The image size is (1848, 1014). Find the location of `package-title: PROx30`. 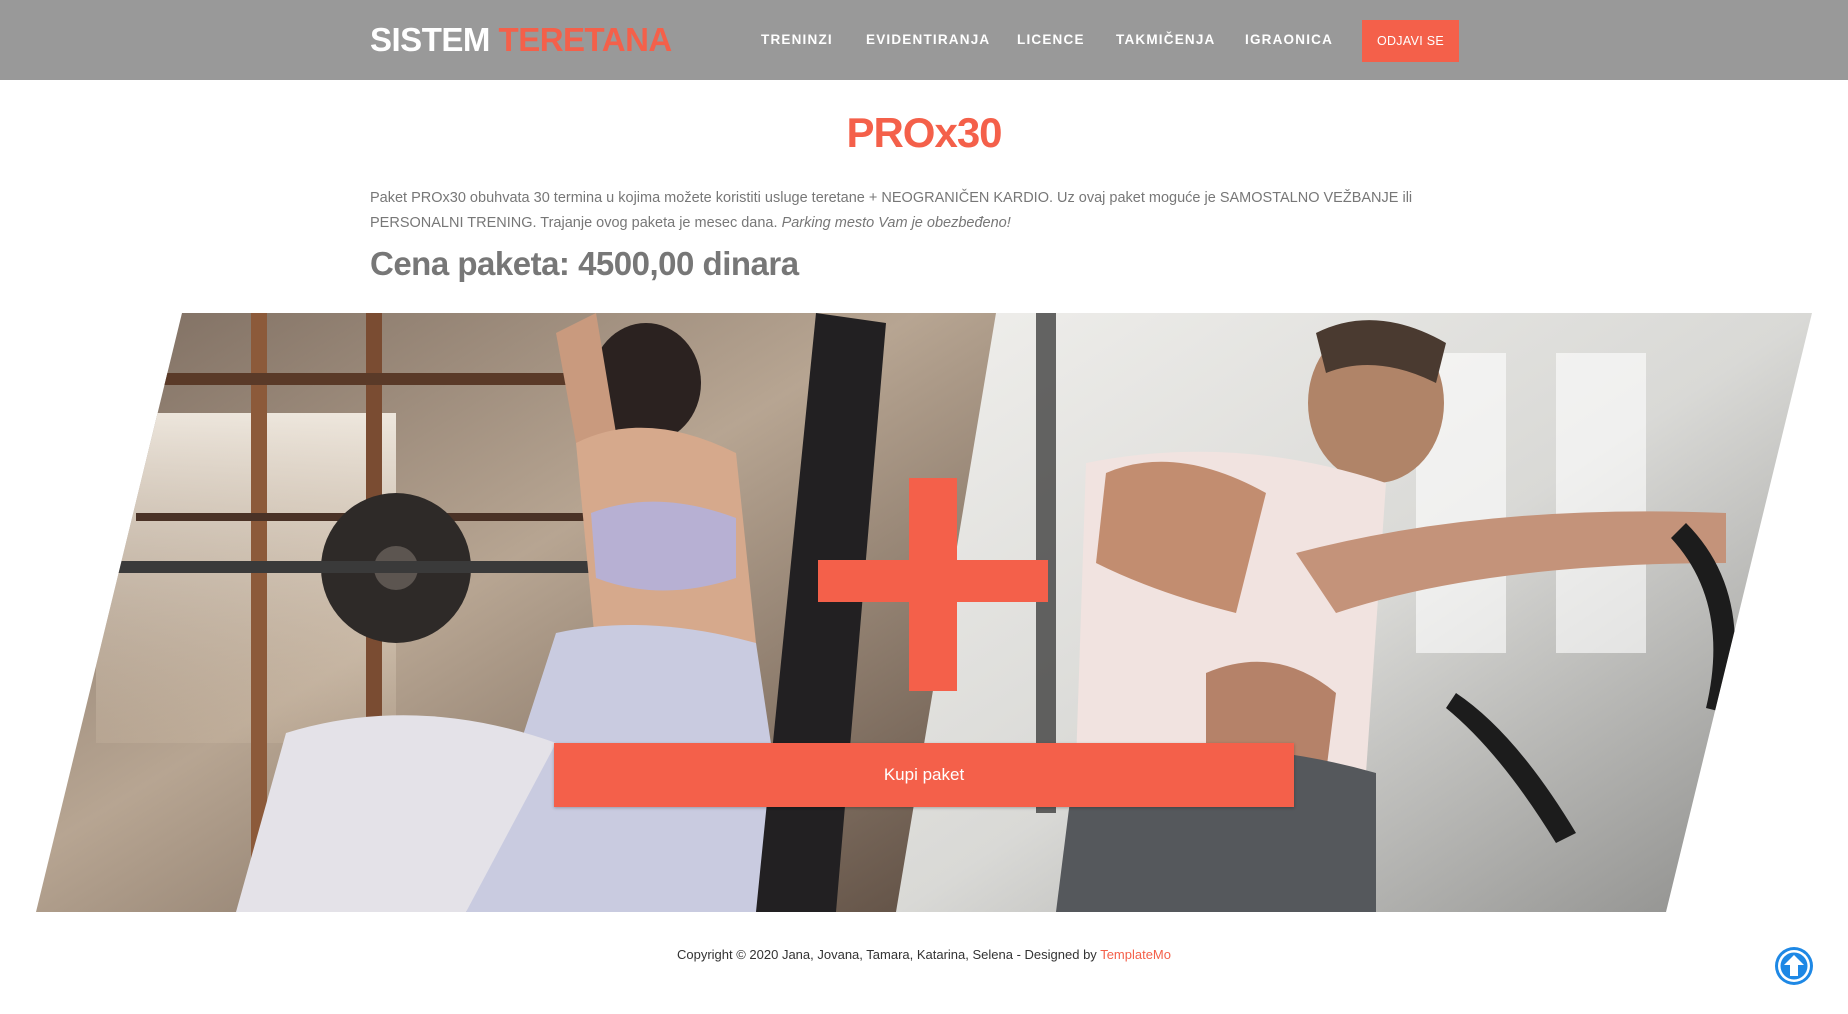

package-title: PROx30 is located at coordinates (924, 132).